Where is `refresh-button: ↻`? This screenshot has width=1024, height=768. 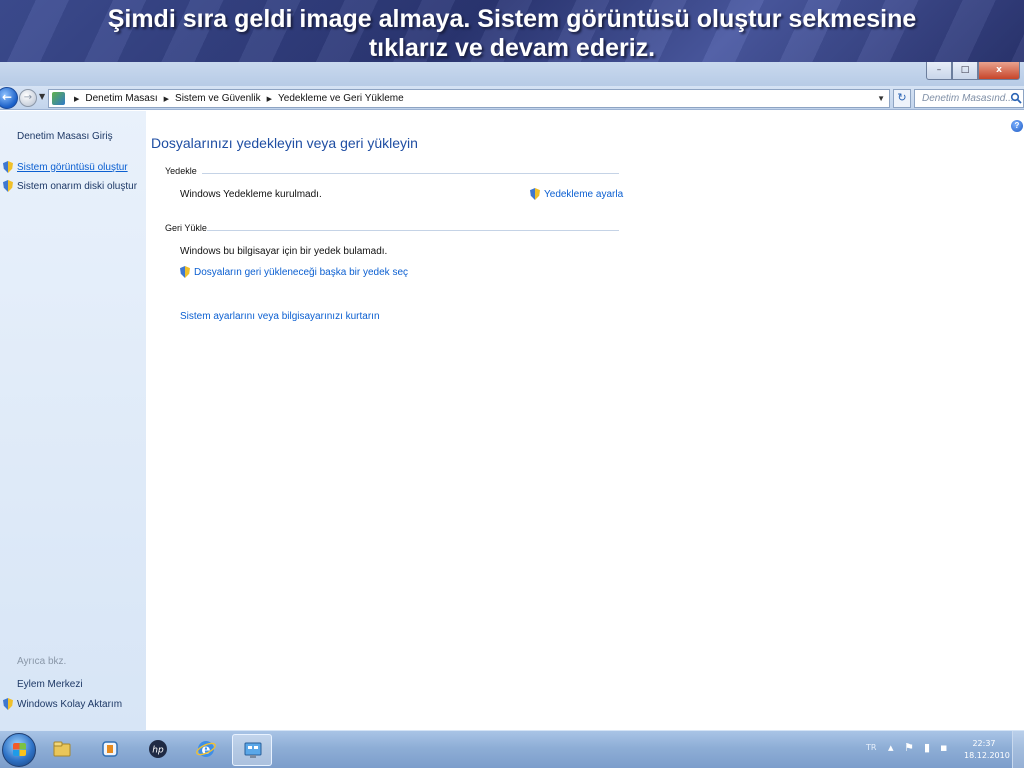 refresh-button: ↻ is located at coordinates (902, 98).